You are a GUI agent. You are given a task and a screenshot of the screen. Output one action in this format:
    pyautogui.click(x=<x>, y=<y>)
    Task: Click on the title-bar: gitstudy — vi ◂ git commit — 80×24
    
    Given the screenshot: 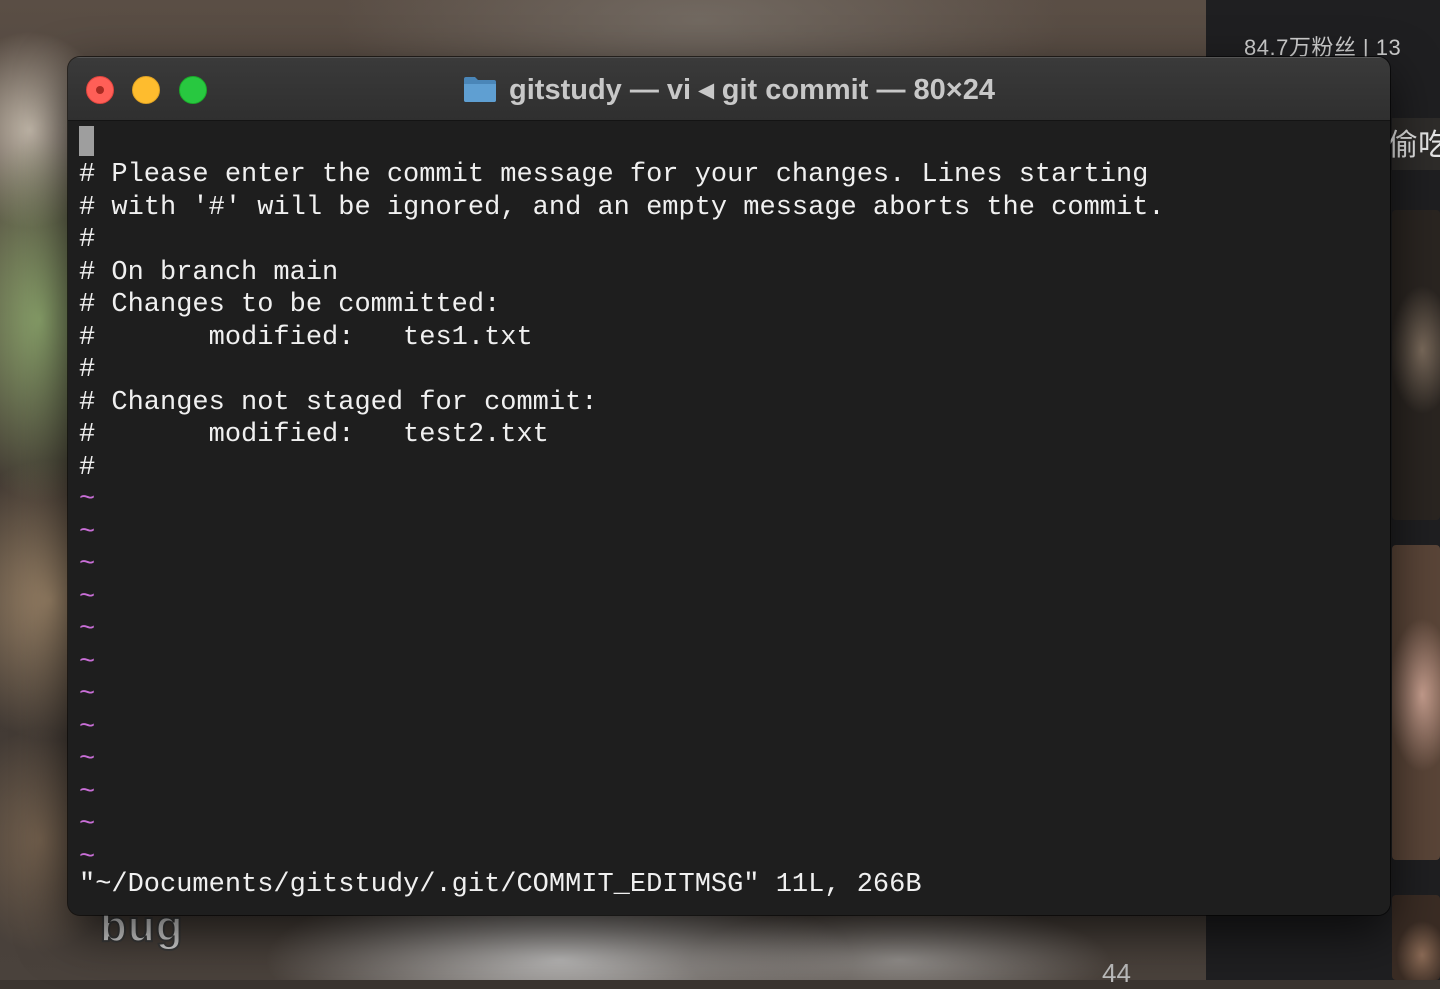 What is the action you would take?
    pyautogui.click(x=729, y=89)
    